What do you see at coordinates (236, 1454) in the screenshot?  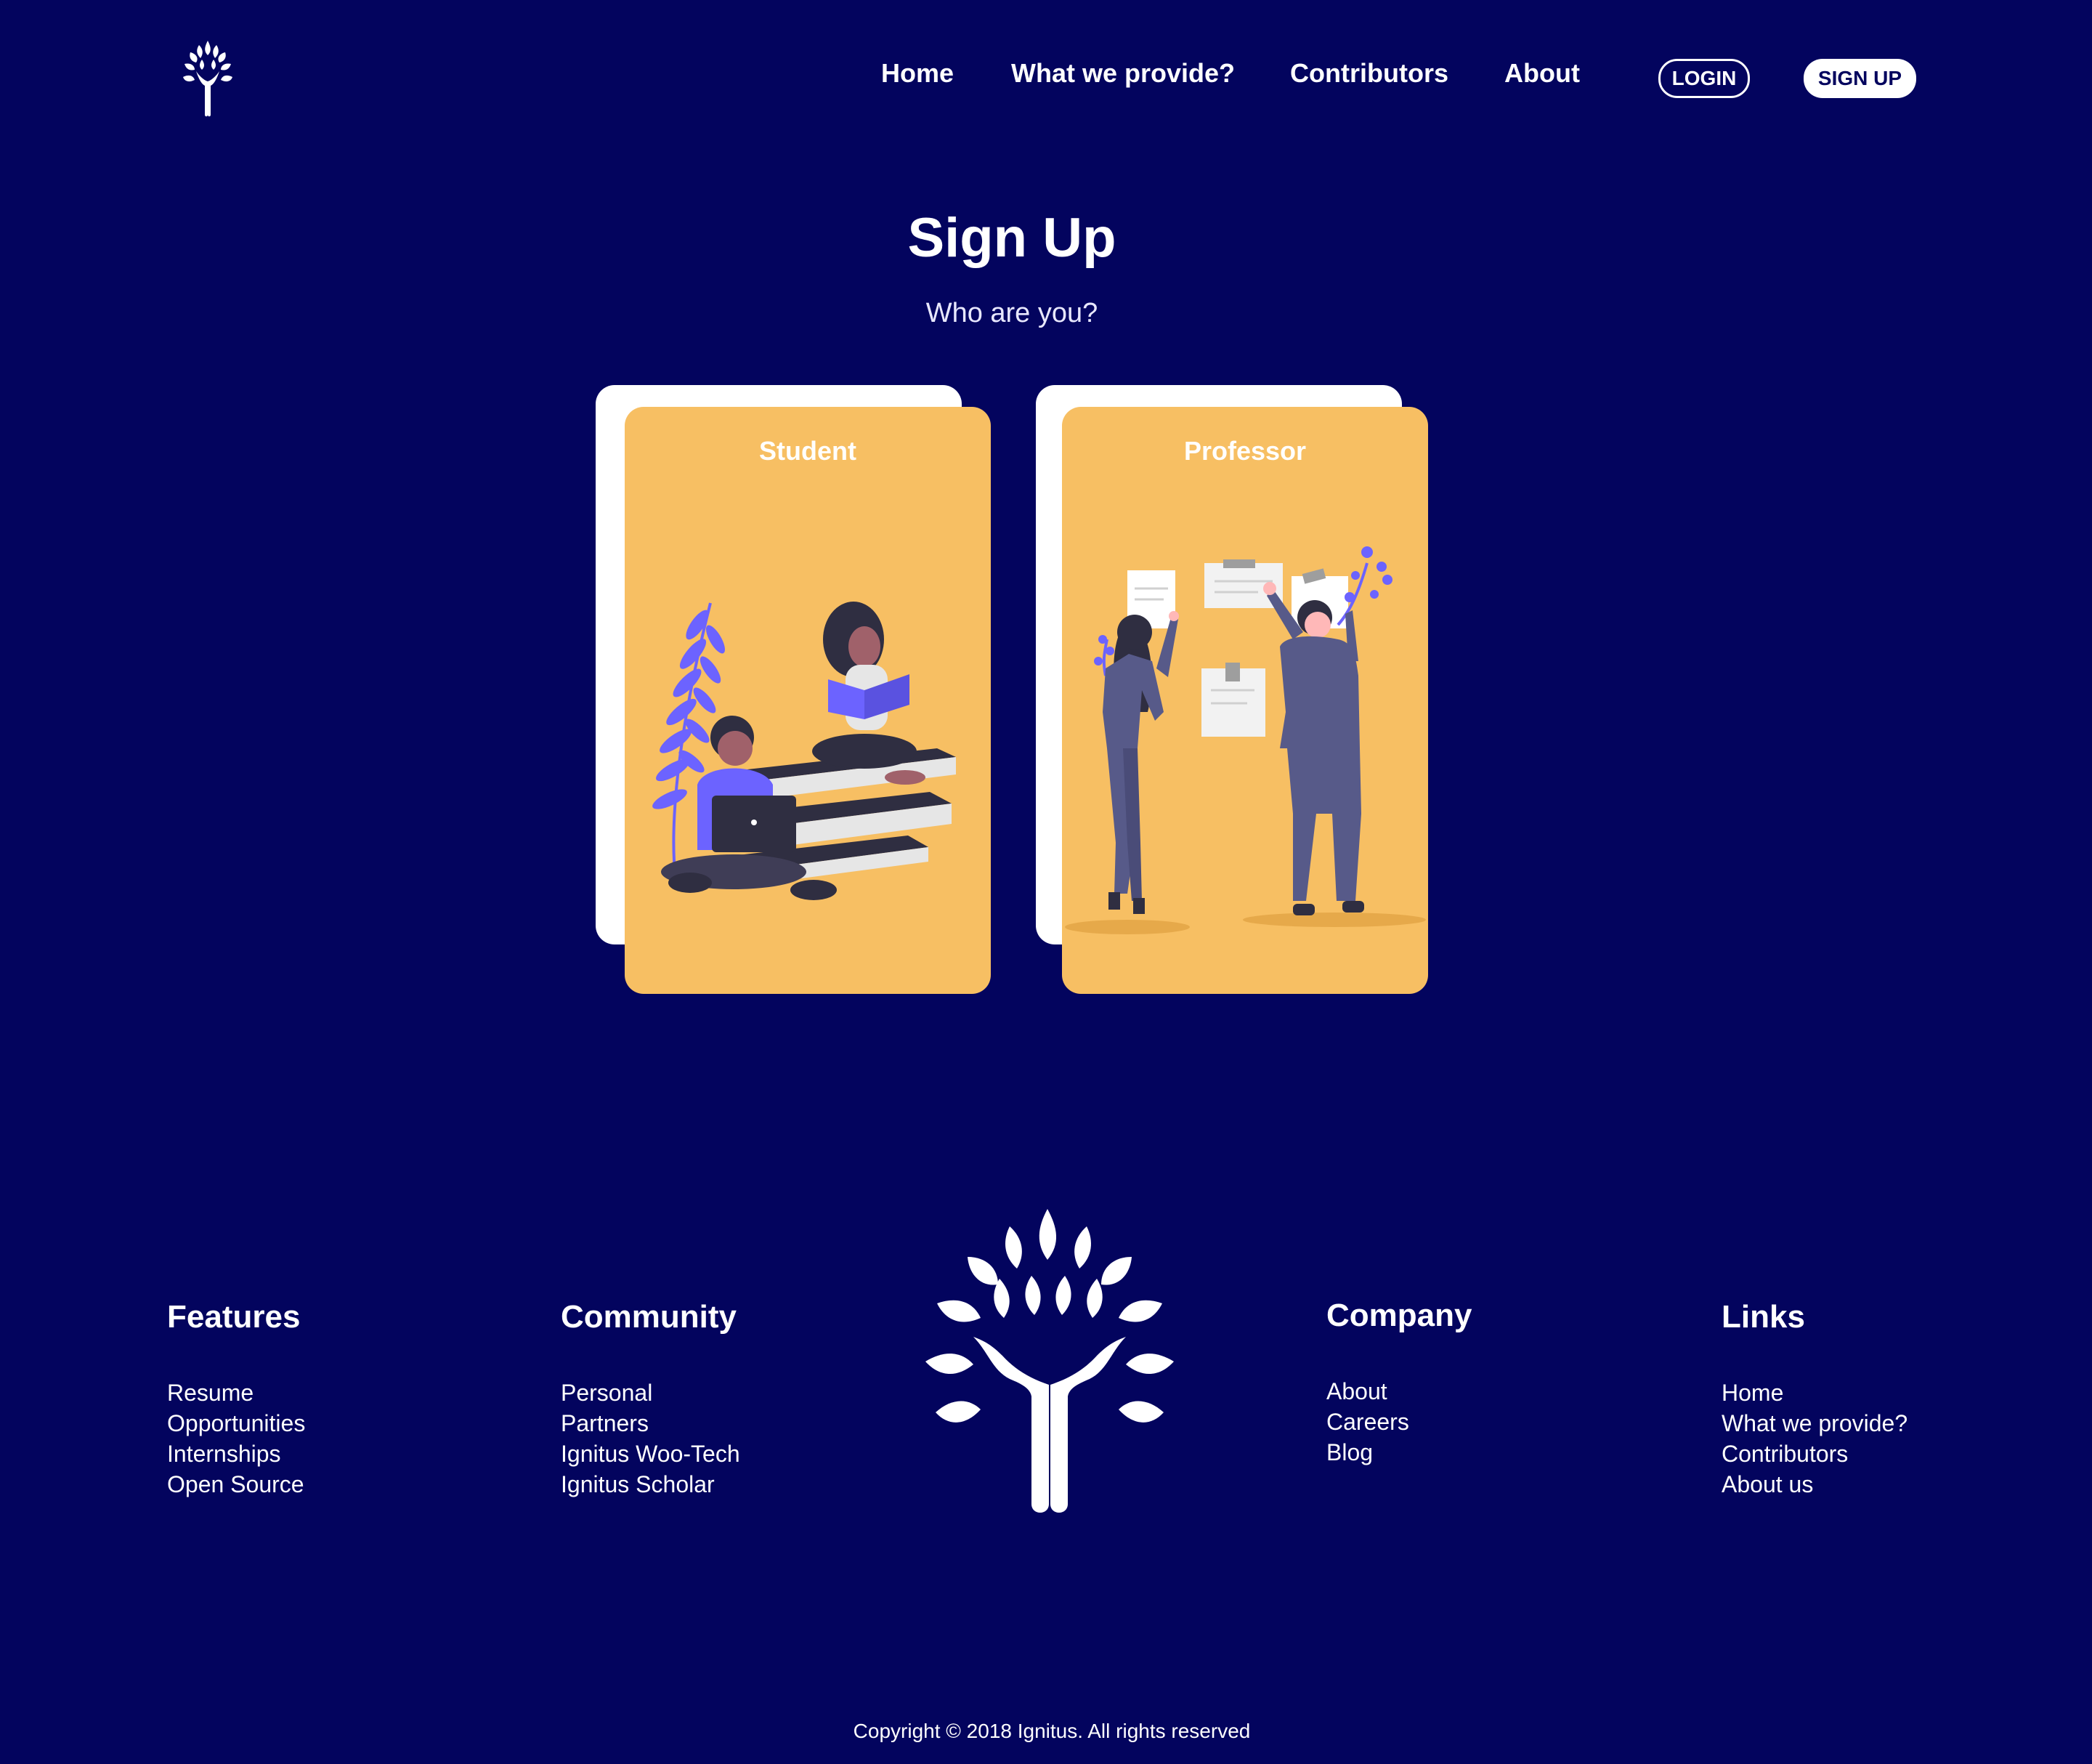 I see `footer-link-internships: Internships` at bounding box center [236, 1454].